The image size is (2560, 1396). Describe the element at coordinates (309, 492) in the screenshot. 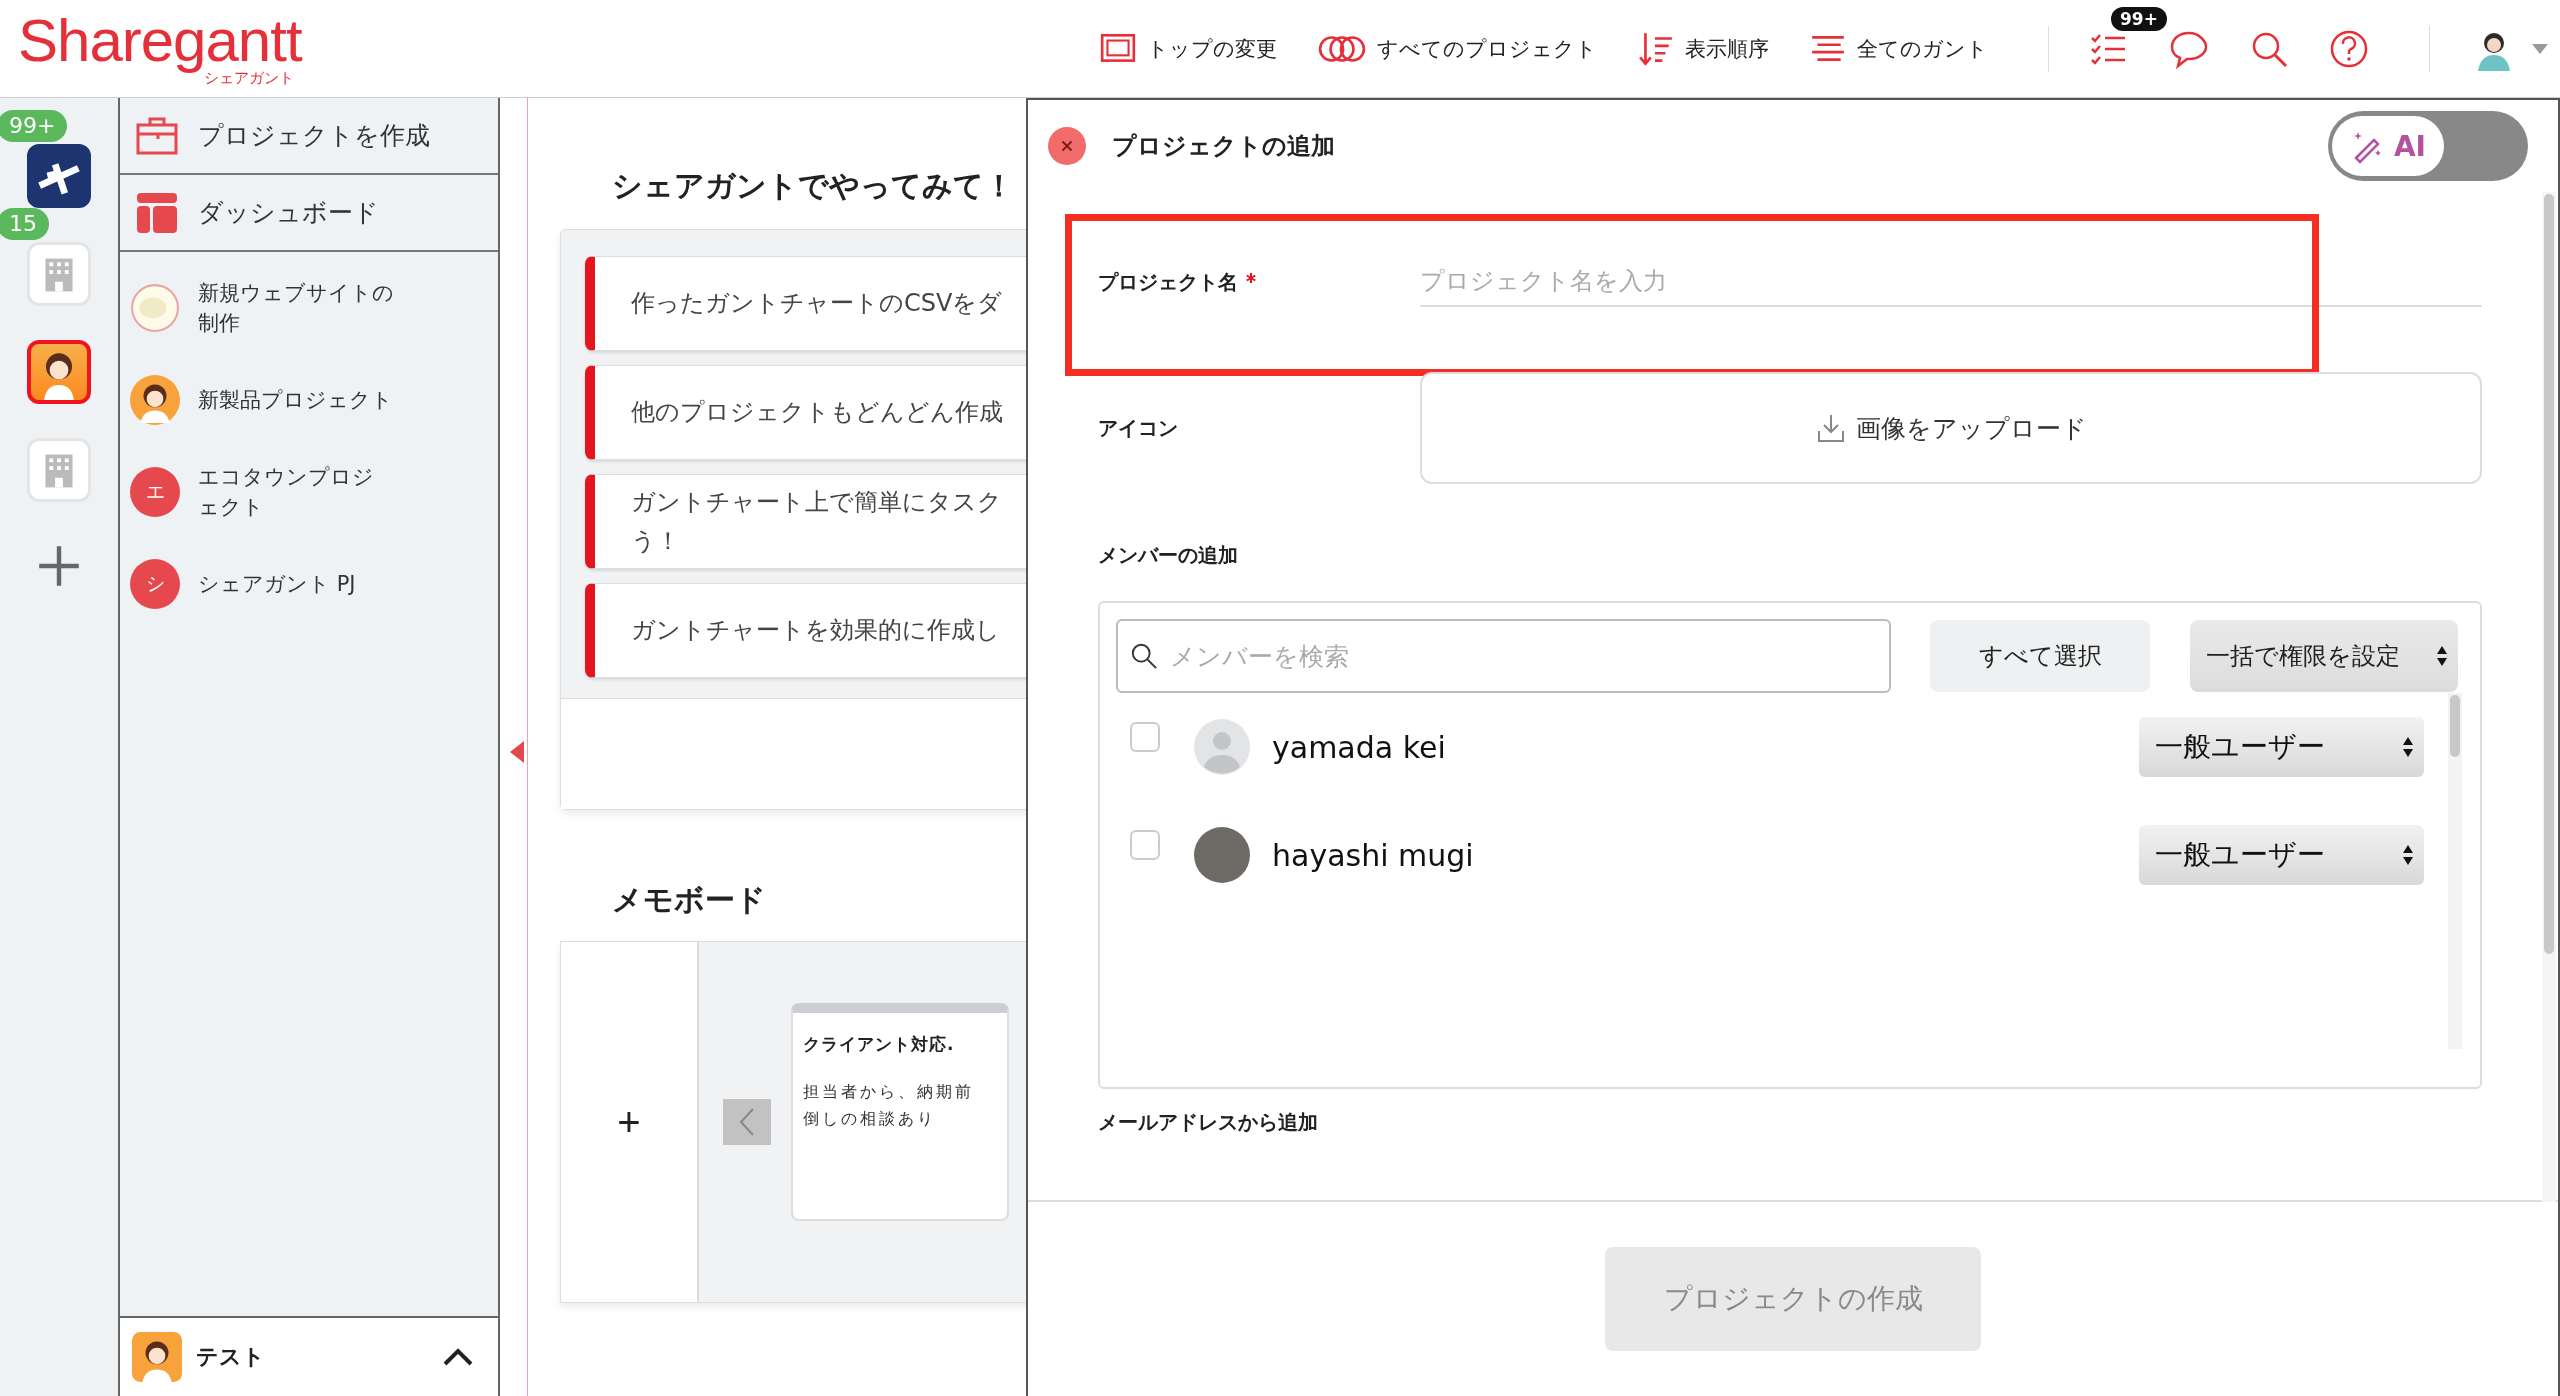

I see `project-item: エ エコタウンプロジェクト` at that location.